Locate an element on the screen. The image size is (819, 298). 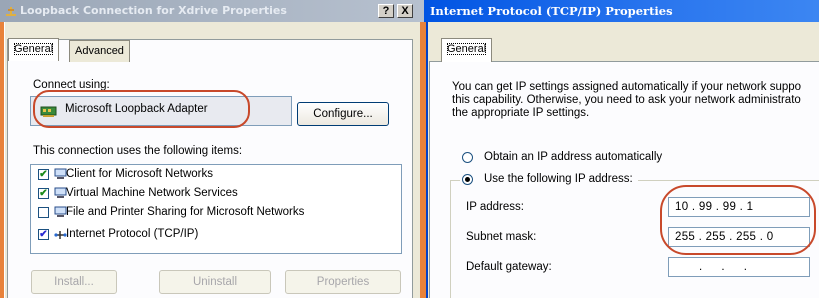
default-gateway-label: Default gateway: is located at coordinates (509, 267).